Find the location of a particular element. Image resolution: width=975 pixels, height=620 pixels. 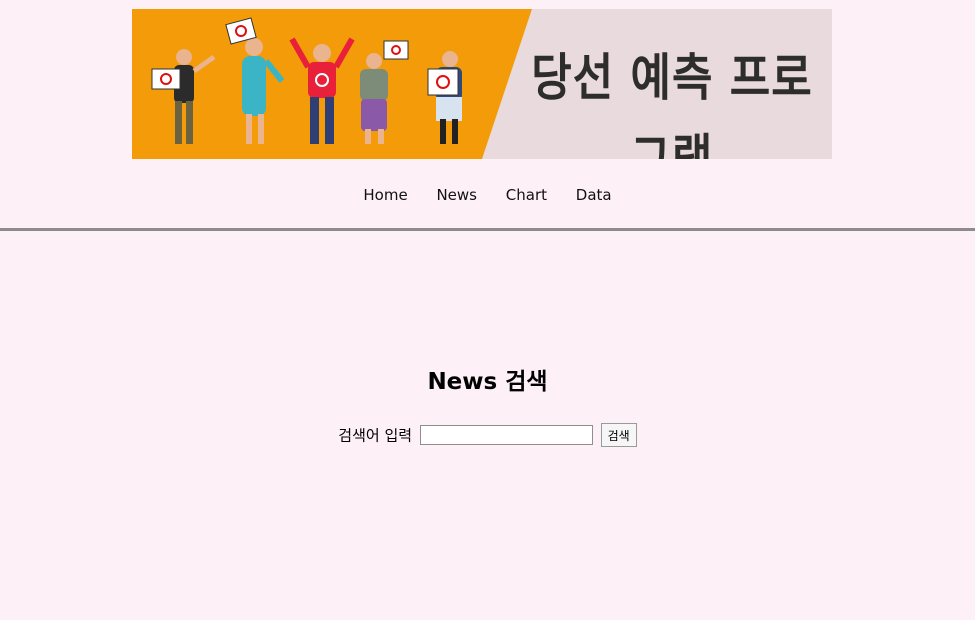

banner-title: 당선 예측 프로그램 is located at coordinates (672, 103).